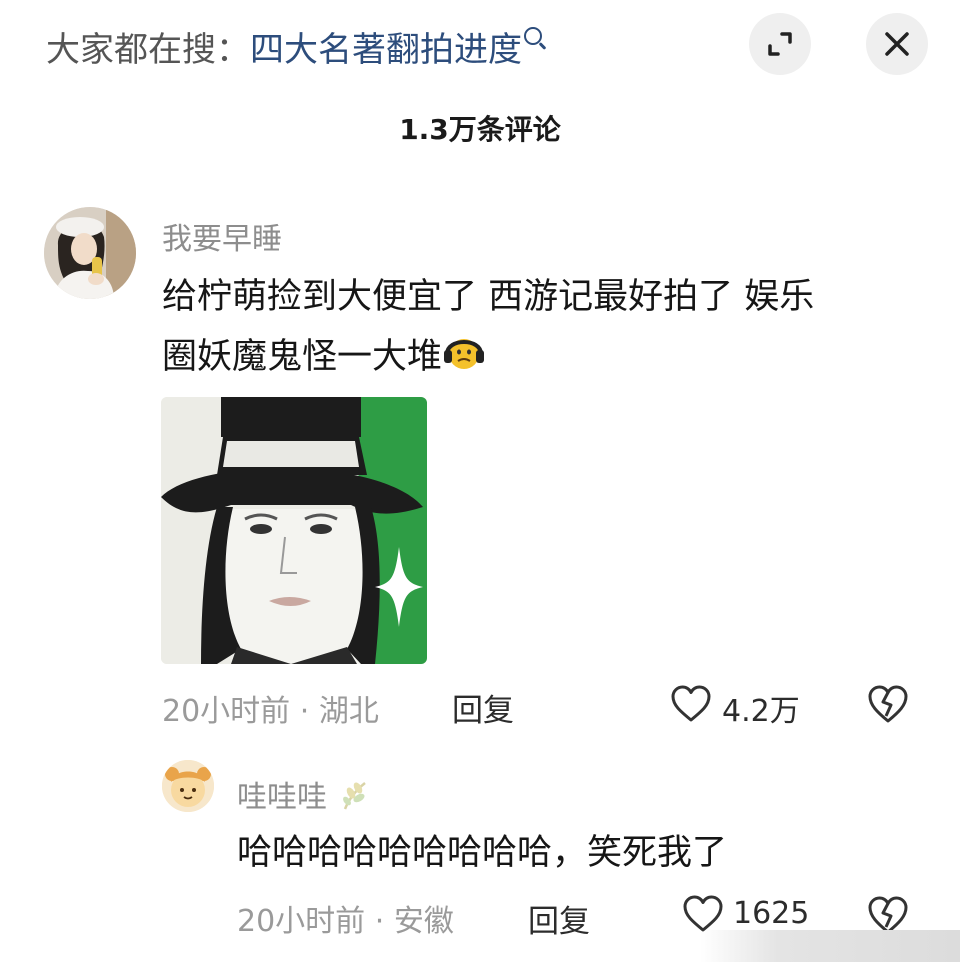 The width and height of the screenshot is (960, 962). I want to click on headphones-face-emoji, so click(464, 352).